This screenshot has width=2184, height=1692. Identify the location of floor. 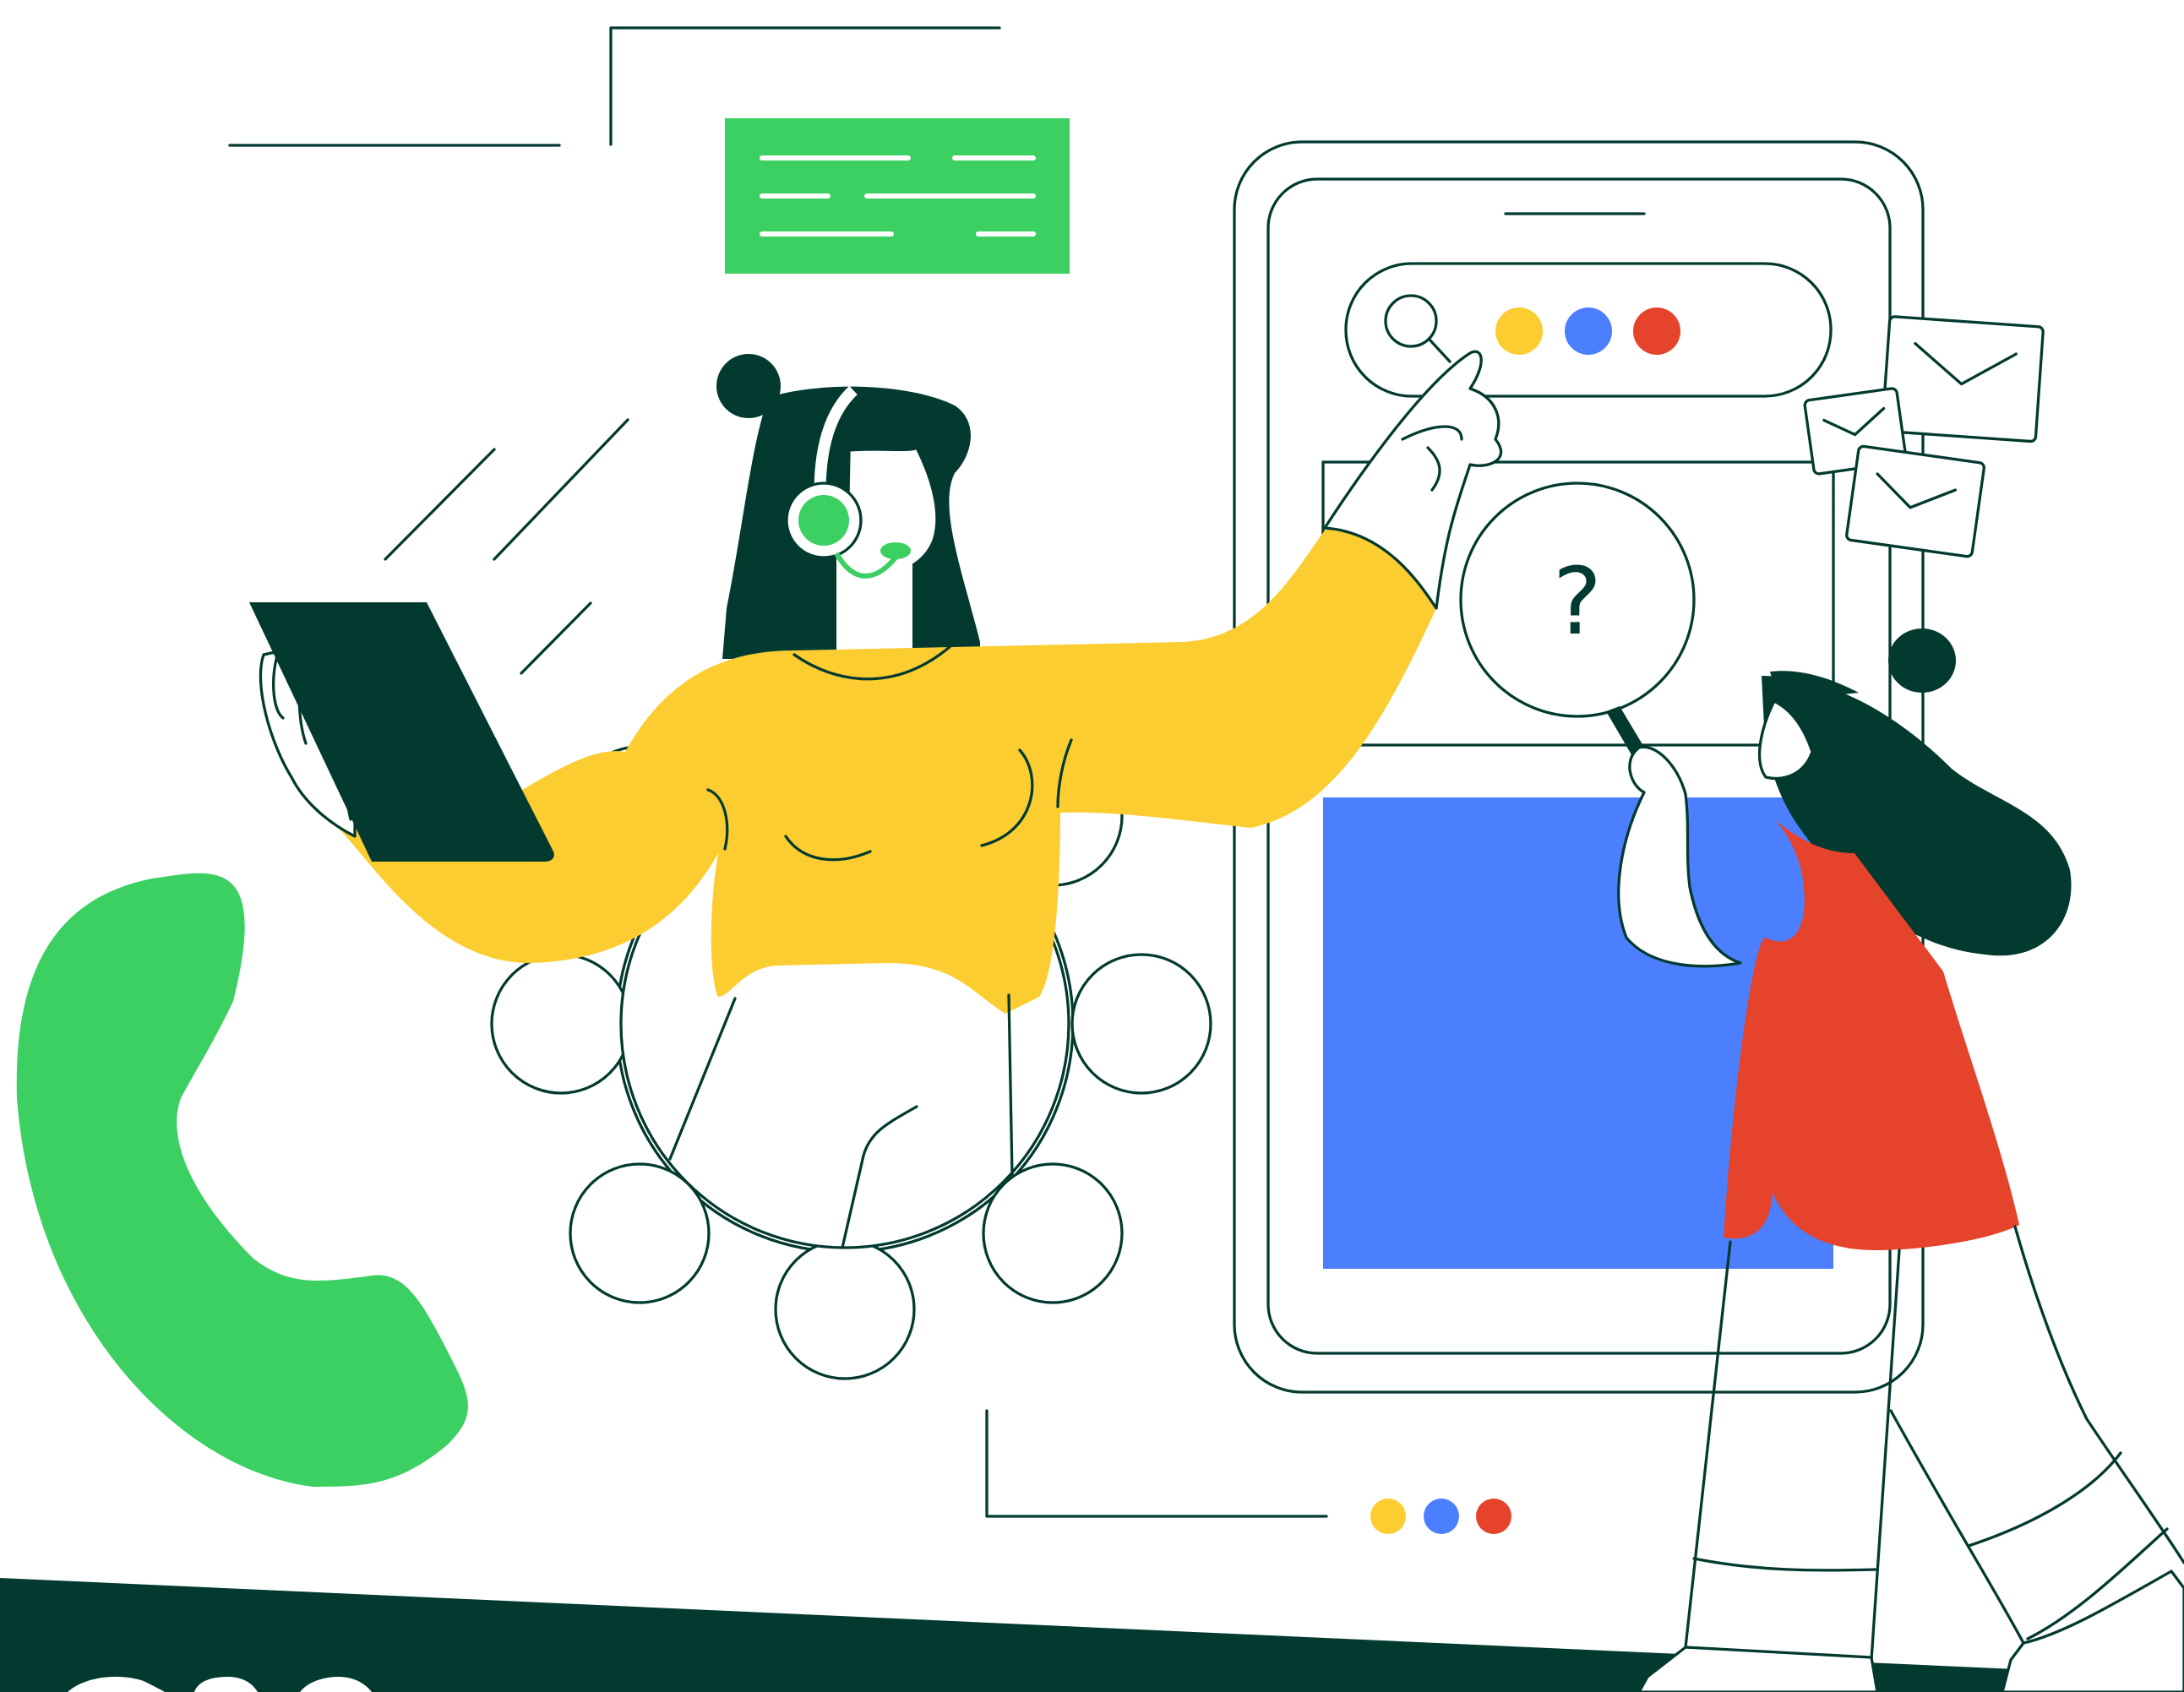
(1092, 1631).